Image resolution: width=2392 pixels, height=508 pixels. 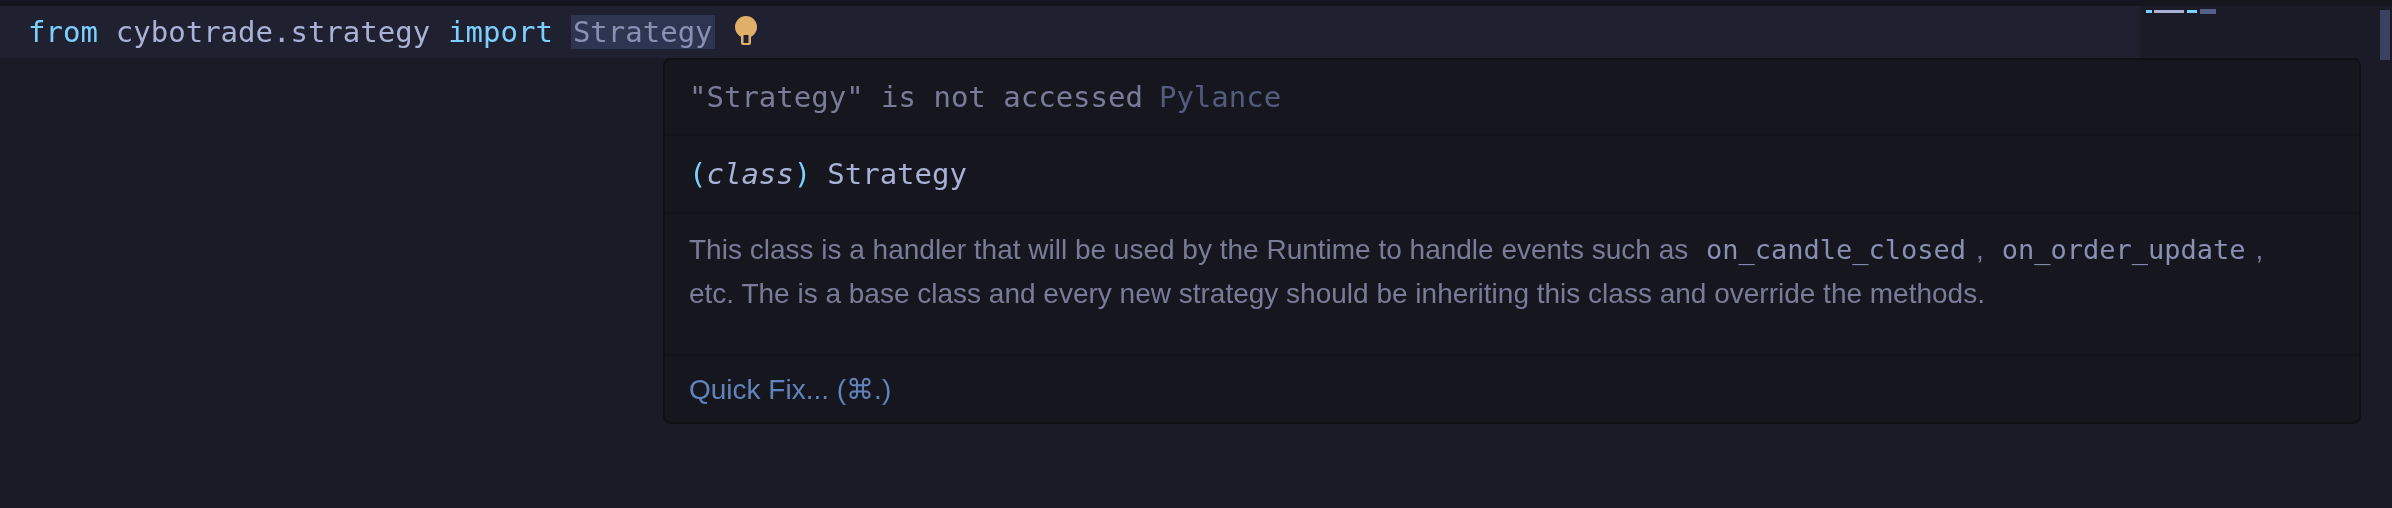 What do you see at coordinates (750, 174) in the screenshot?
I see `signature-kind: (class)` at bounding box center [750, 174].